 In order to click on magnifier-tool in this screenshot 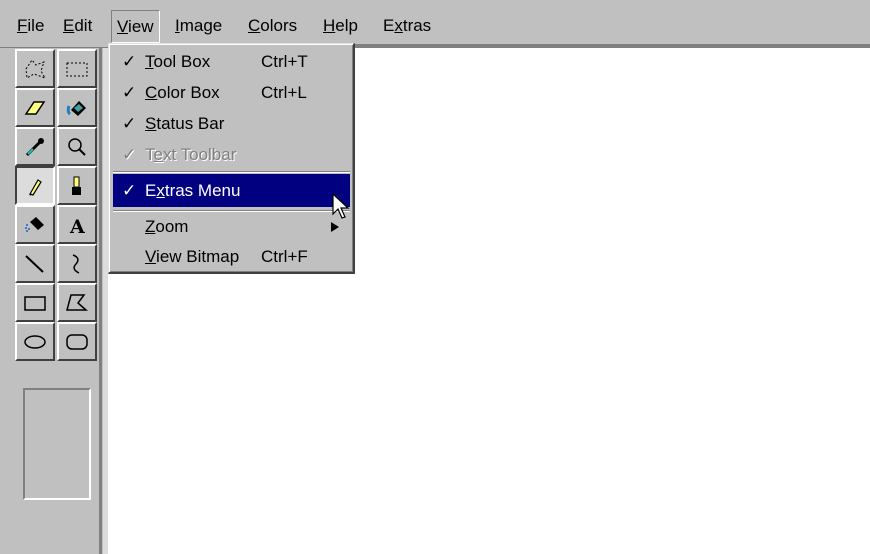, I will do `click(77, 146)`.